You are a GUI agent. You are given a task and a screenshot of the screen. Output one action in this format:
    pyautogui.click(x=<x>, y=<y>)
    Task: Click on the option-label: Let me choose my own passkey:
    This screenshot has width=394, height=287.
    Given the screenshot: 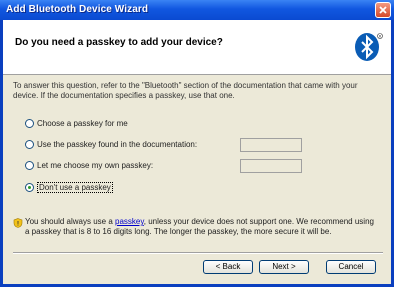 What is the action you would take?
    pyautogui.click(x=95, y=165)
    